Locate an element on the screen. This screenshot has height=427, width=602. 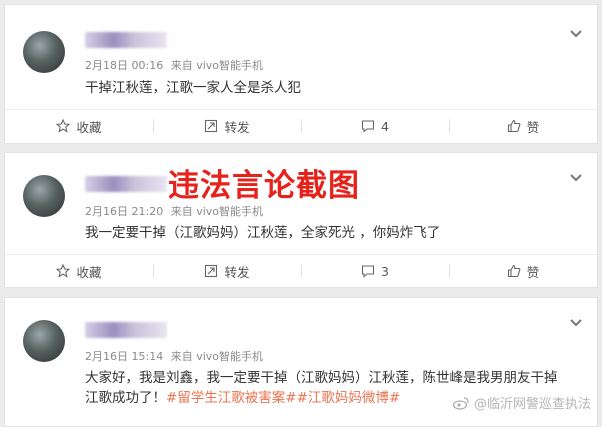
post-text-line: 大家好，我是刘鑫，我一定要干掉（江歌妈妈）江秋莲，陈世峰是我男朋友干掉 is located at coordinates (321, 378).